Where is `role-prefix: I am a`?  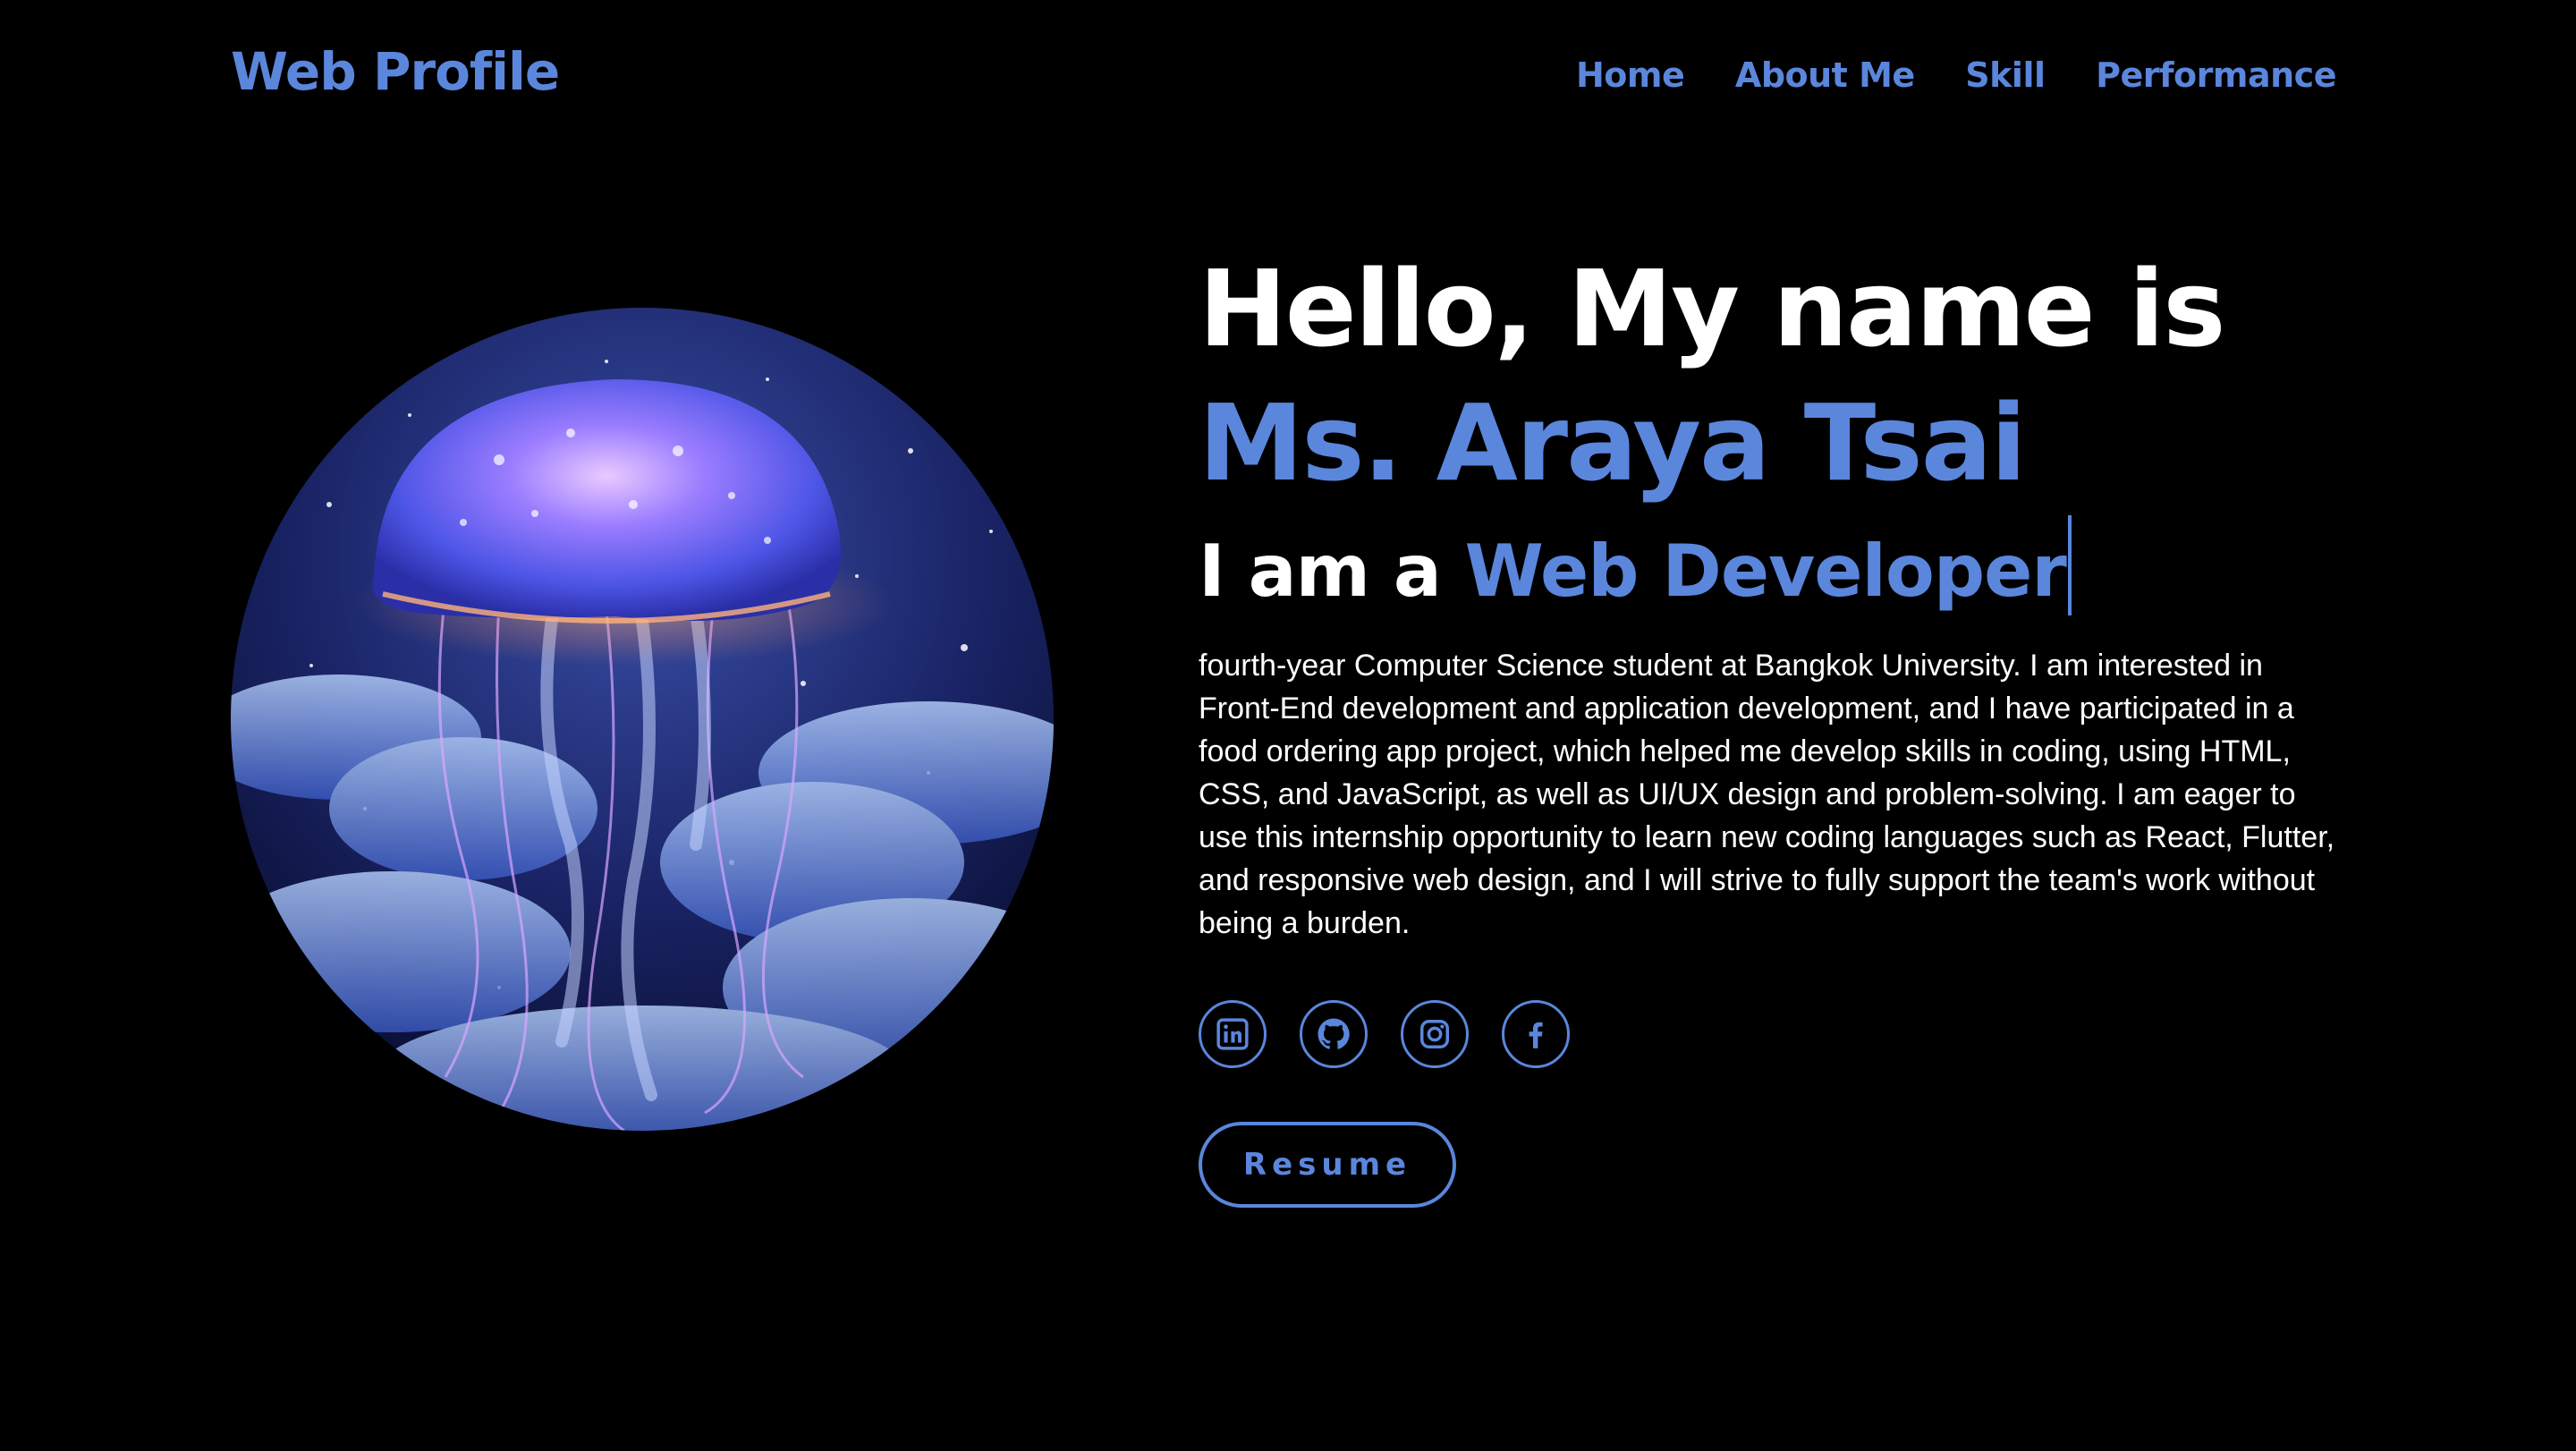
role-prefix: I am a is located at coordinates (1320, 571).